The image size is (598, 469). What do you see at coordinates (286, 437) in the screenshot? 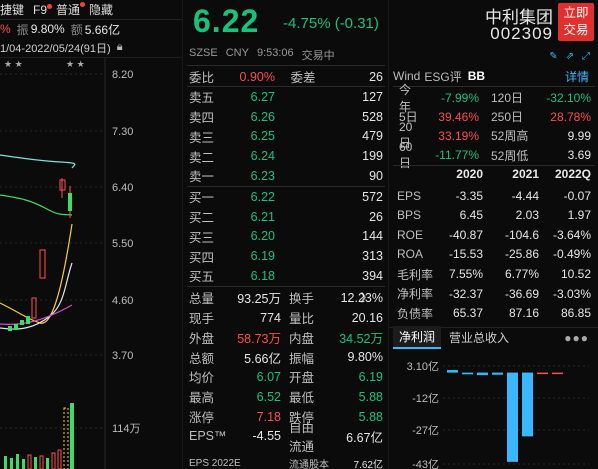
I see `stats-row: EPS™ -4.55 自由流通 6.67亿` at bounding box center [286, 437].